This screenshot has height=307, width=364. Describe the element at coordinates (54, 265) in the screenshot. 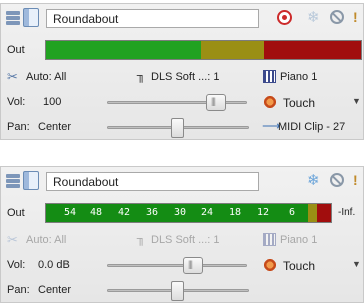

I see `volume-value: 0.0 dB` at that location.